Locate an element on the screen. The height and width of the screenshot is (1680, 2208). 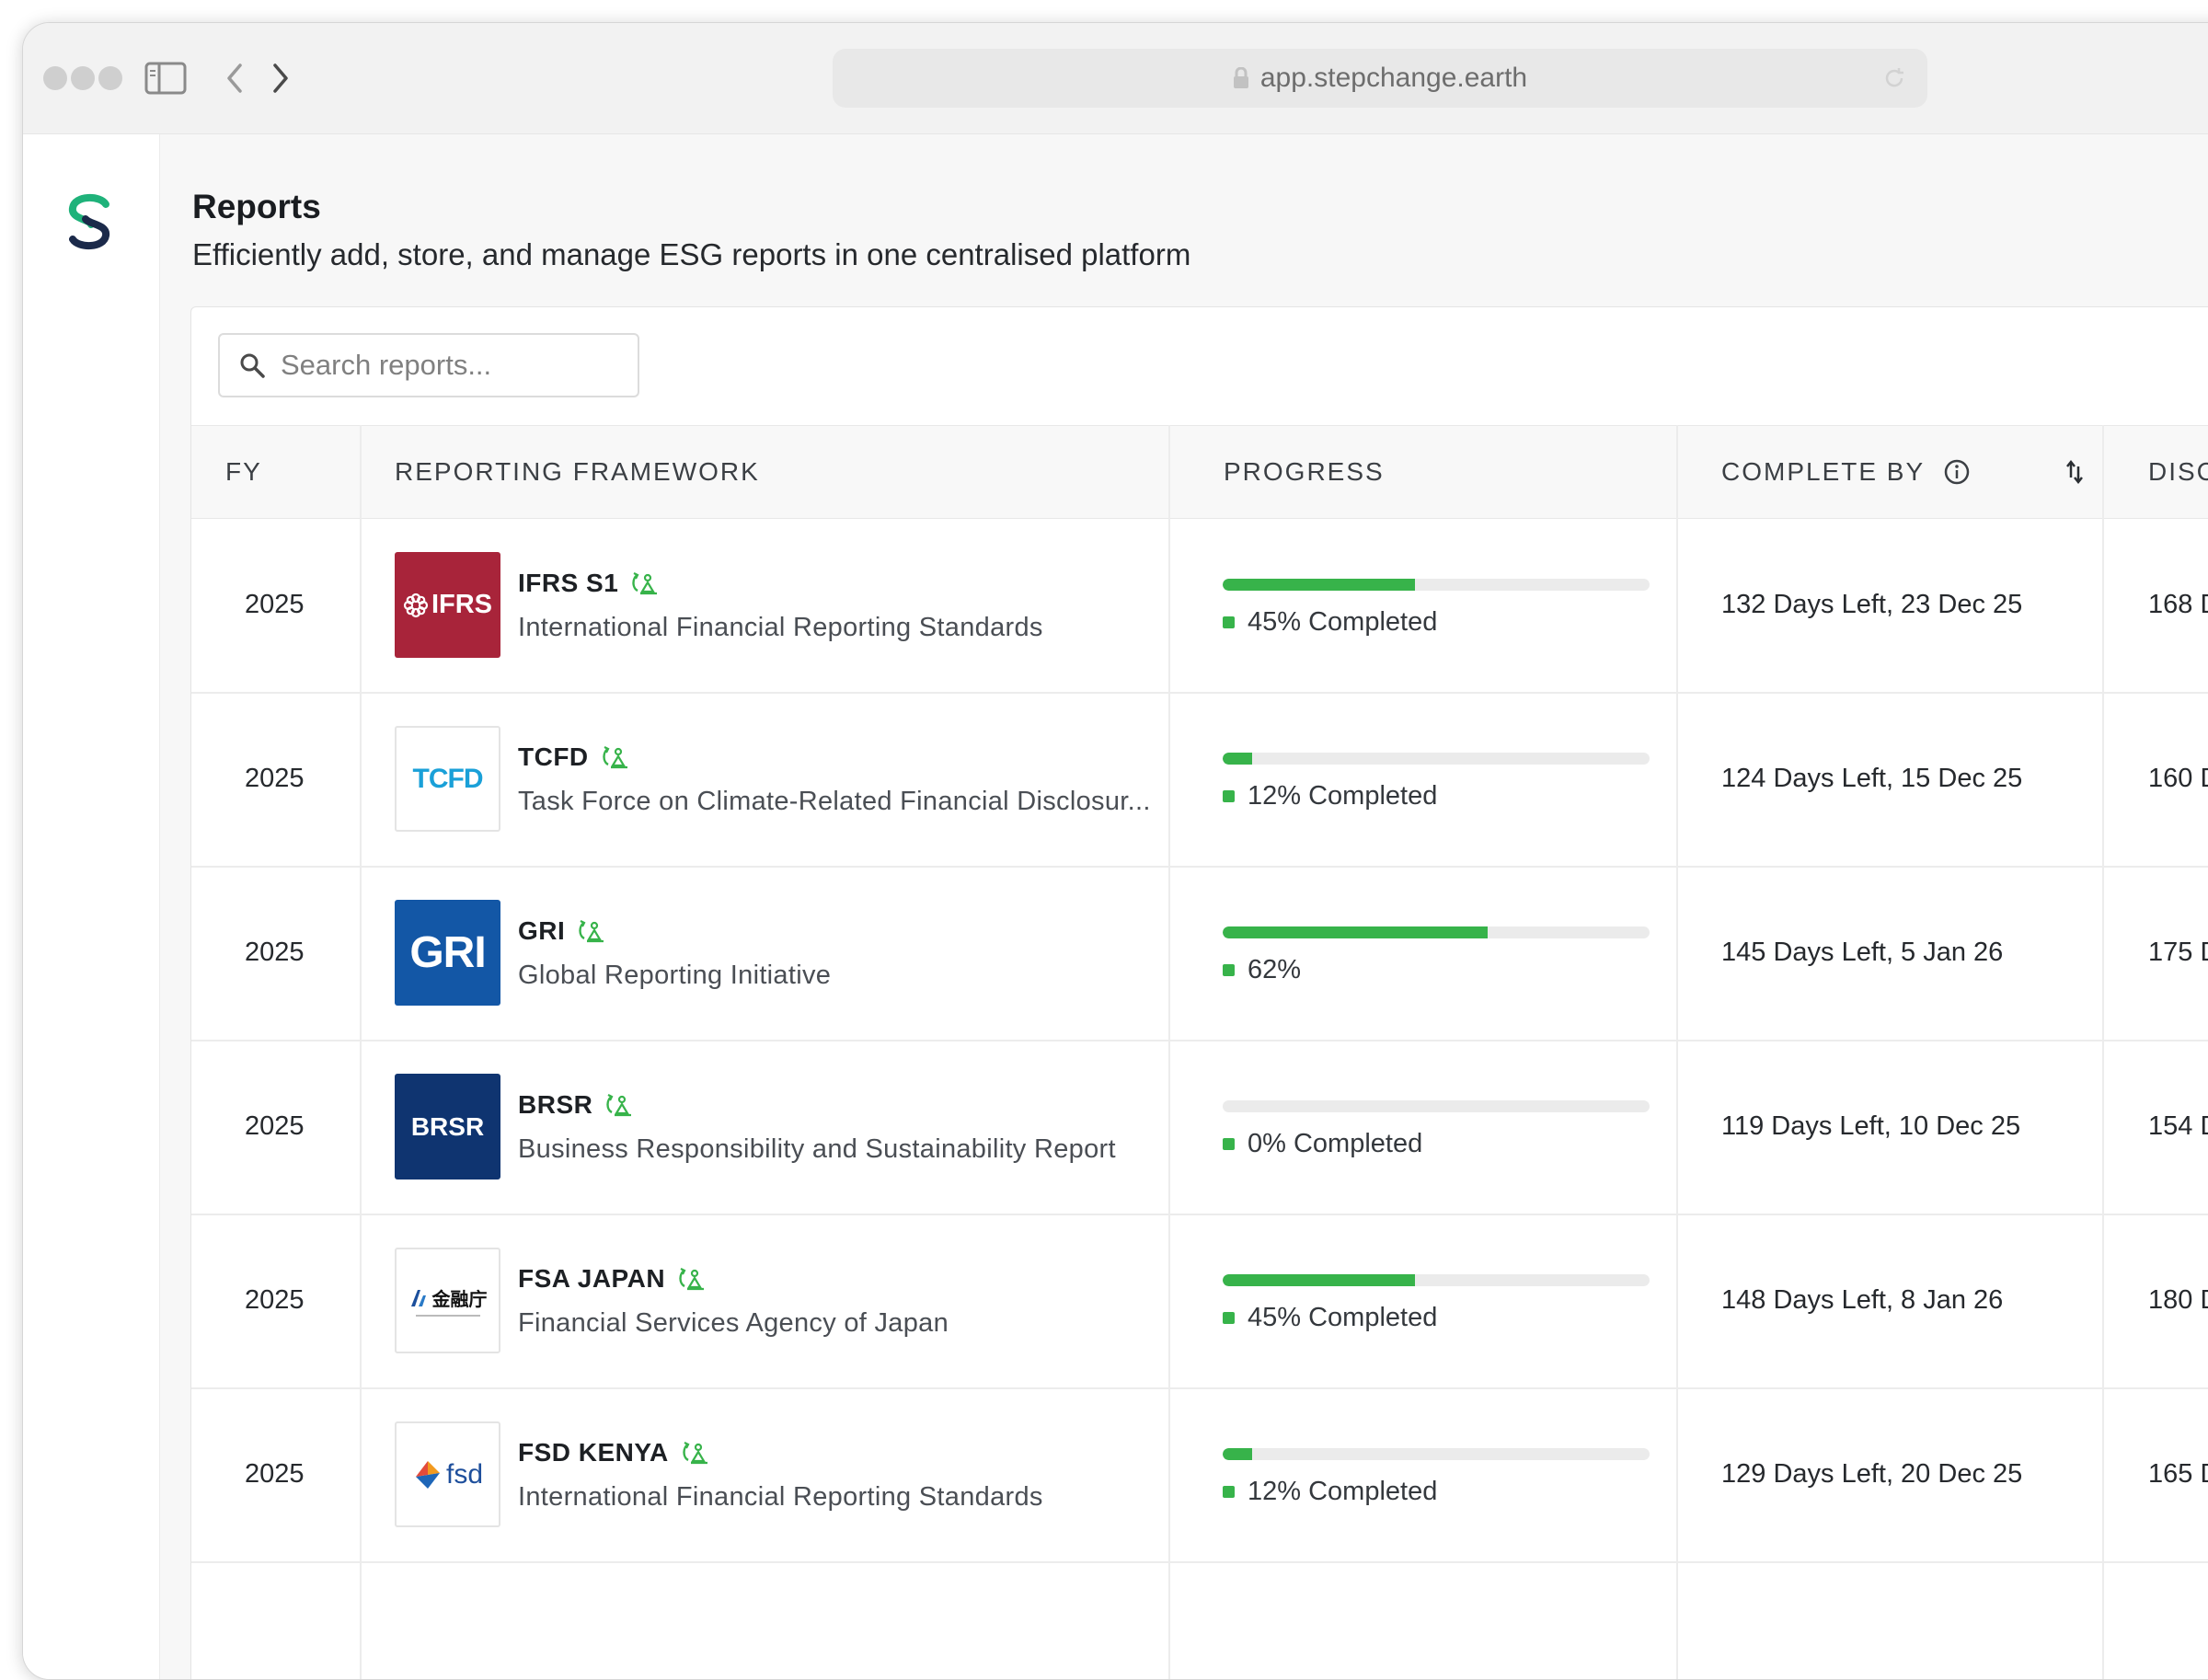
lock-icon is located at coordinates (1241, 78).